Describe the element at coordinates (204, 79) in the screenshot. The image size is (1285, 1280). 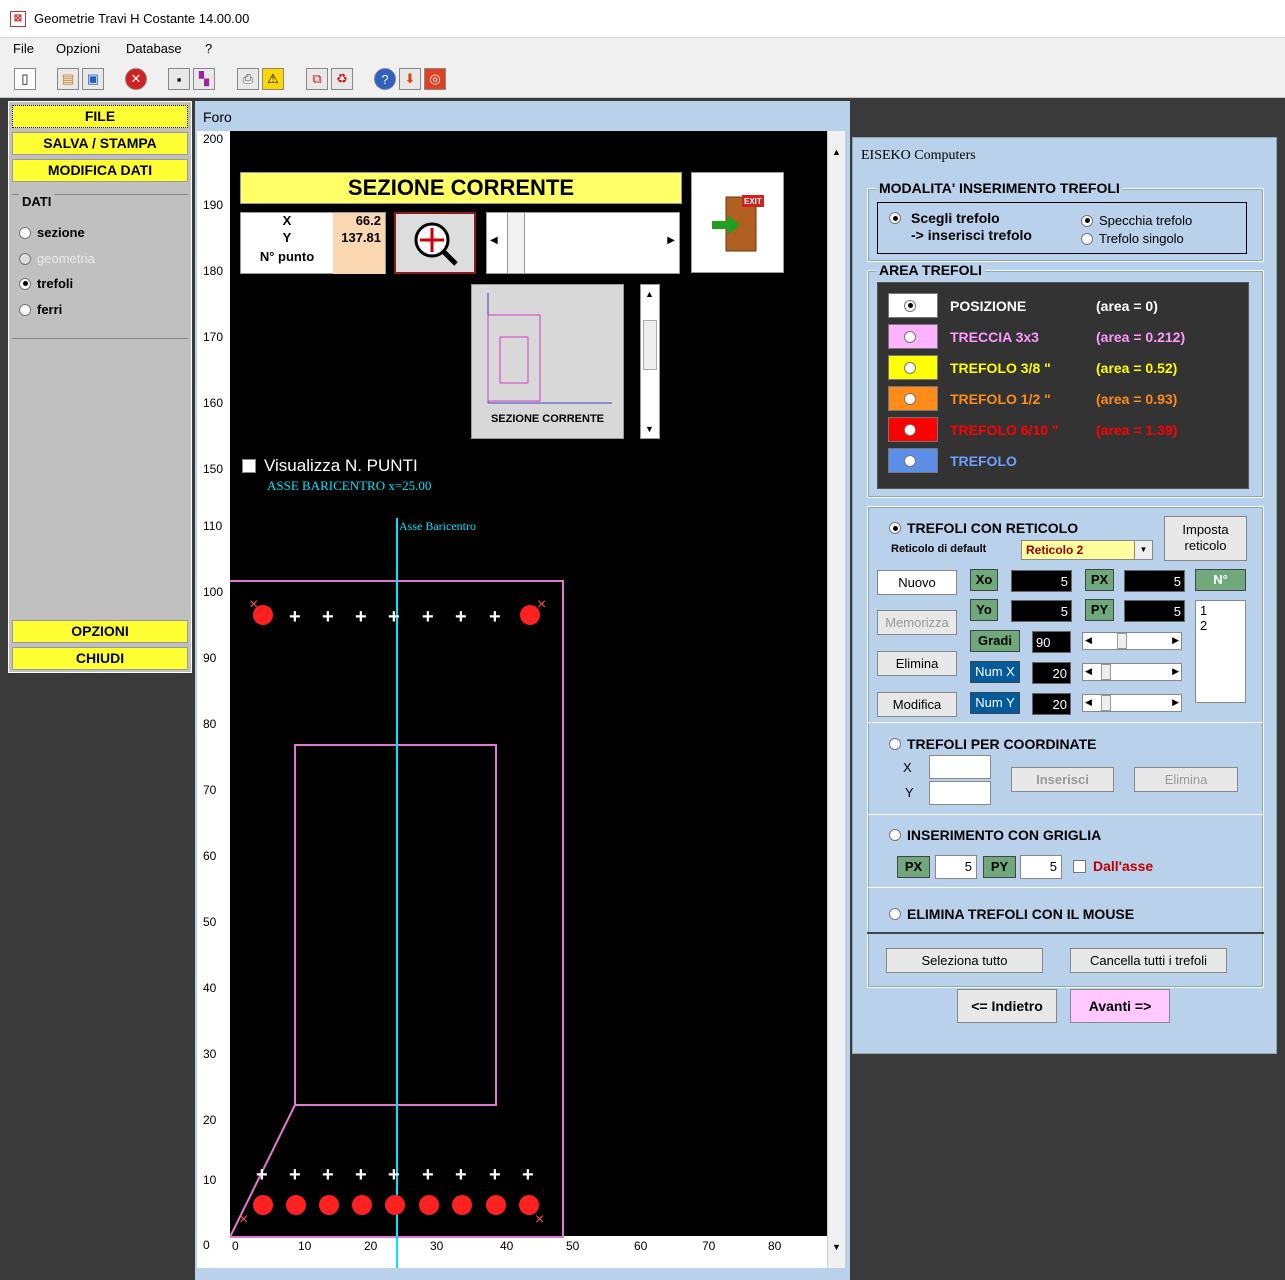
I see `save-as-icon: ▚` at that location.